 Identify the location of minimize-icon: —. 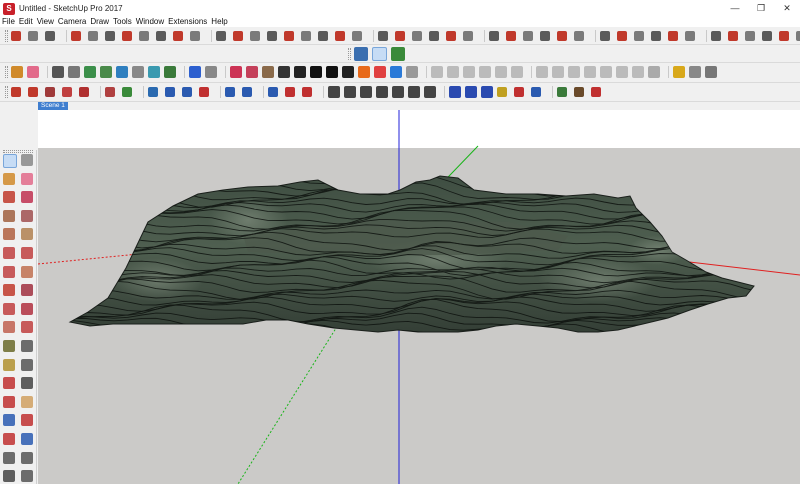
(735, 8).